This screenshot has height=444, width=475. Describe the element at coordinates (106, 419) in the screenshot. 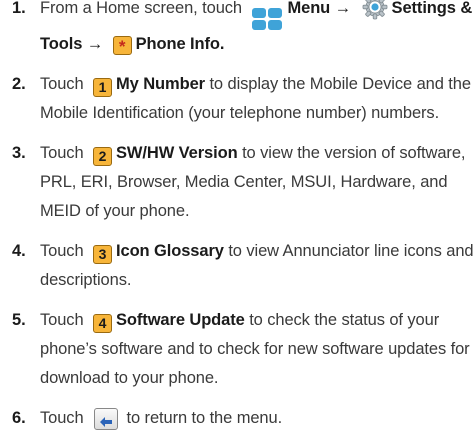

I see `back-arrow-icon` at that location.